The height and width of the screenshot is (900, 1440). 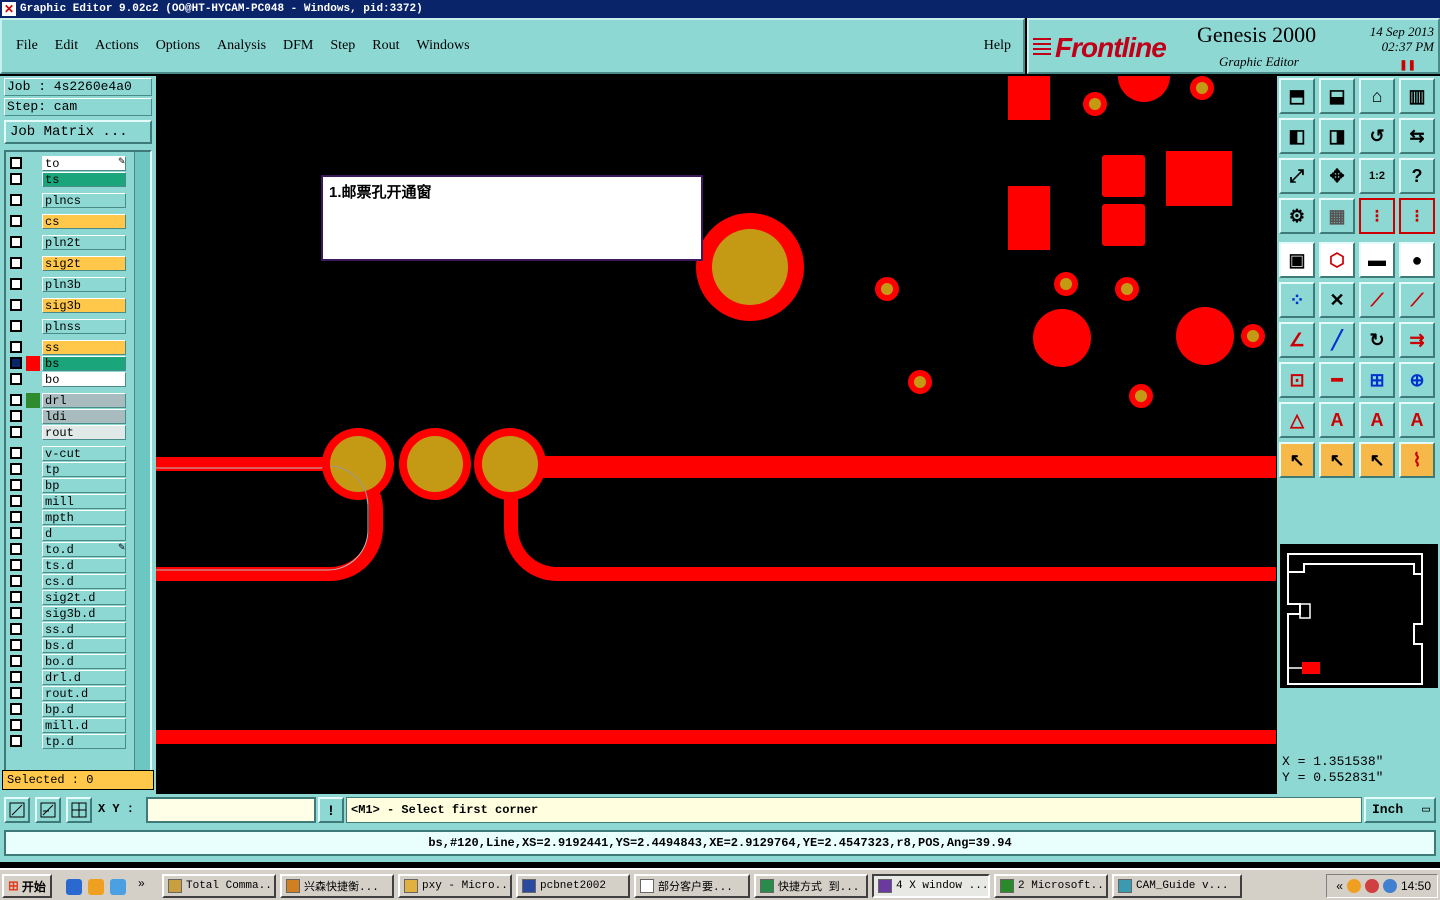 I want to click on trace-right, so click(x=890, y=533).